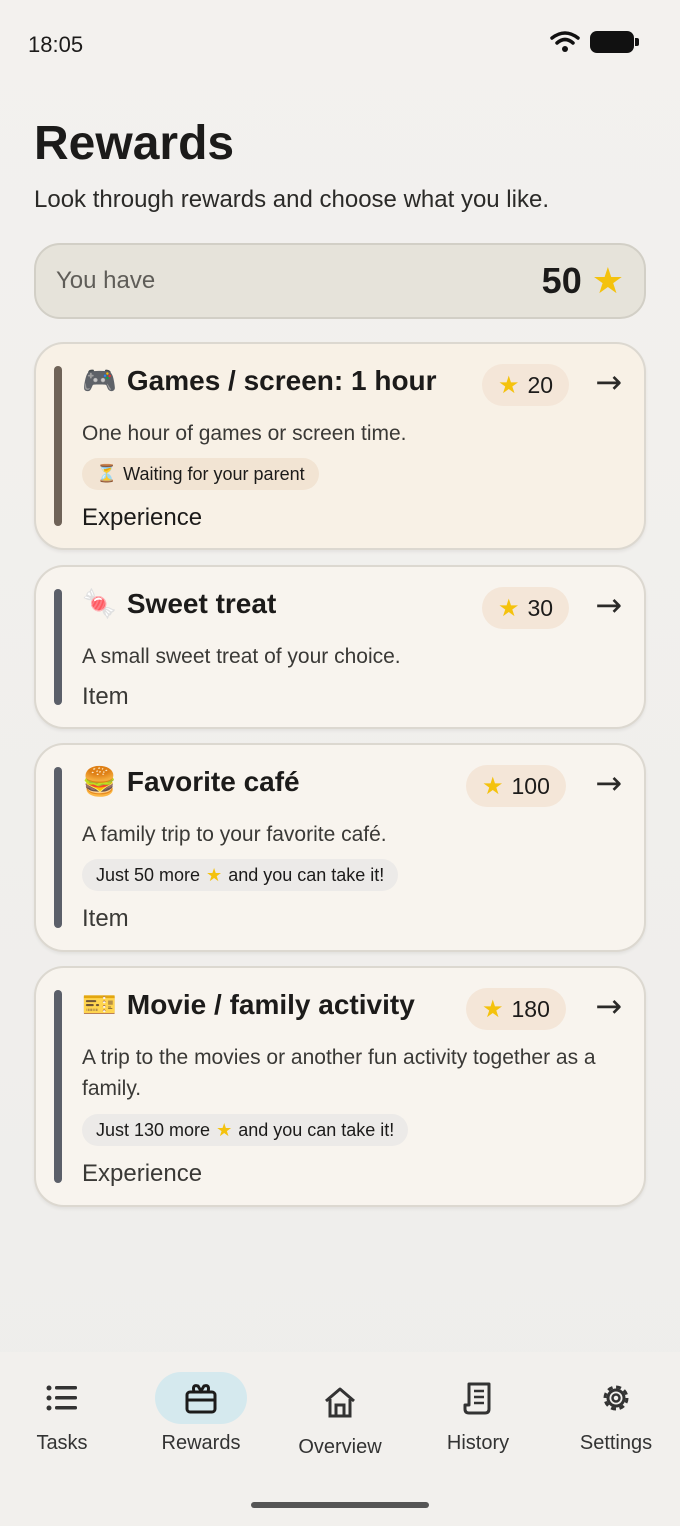  Describe the element at coordinates (526, 608) in the screenshot. I see `reward-price-badge: ★ 30` at that location.